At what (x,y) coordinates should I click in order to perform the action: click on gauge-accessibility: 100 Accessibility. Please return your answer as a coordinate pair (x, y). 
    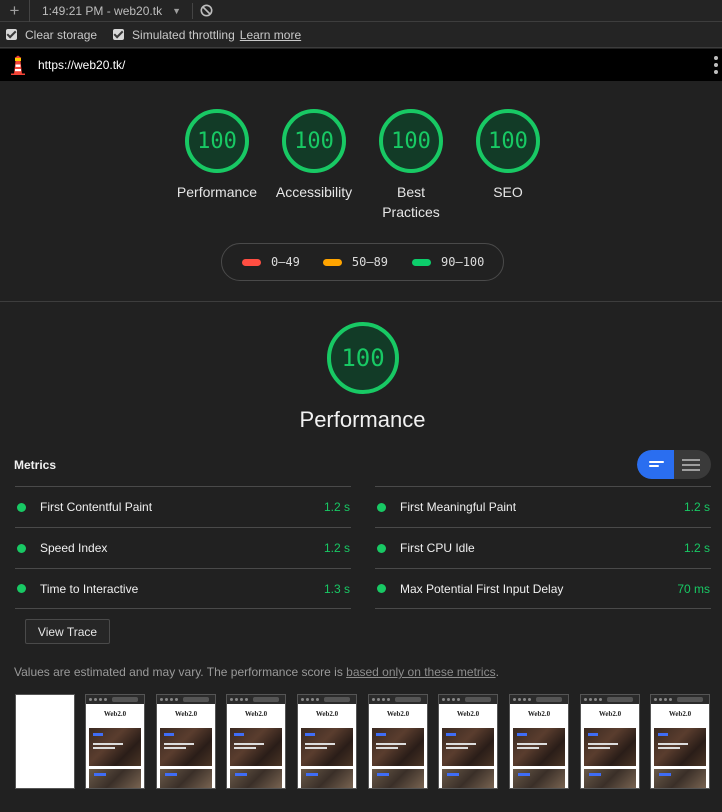
    Looking at the image, I should click on (314, 155).